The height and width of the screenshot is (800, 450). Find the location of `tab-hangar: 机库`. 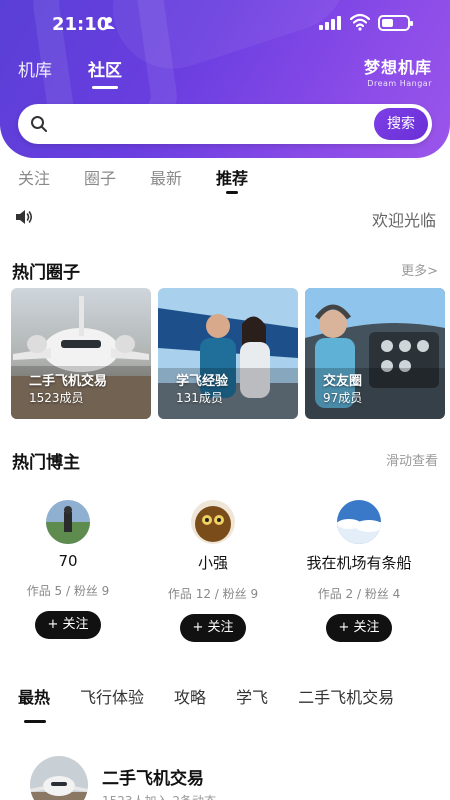

tab-hangar: 机库 is located at coordinates (35, 68).